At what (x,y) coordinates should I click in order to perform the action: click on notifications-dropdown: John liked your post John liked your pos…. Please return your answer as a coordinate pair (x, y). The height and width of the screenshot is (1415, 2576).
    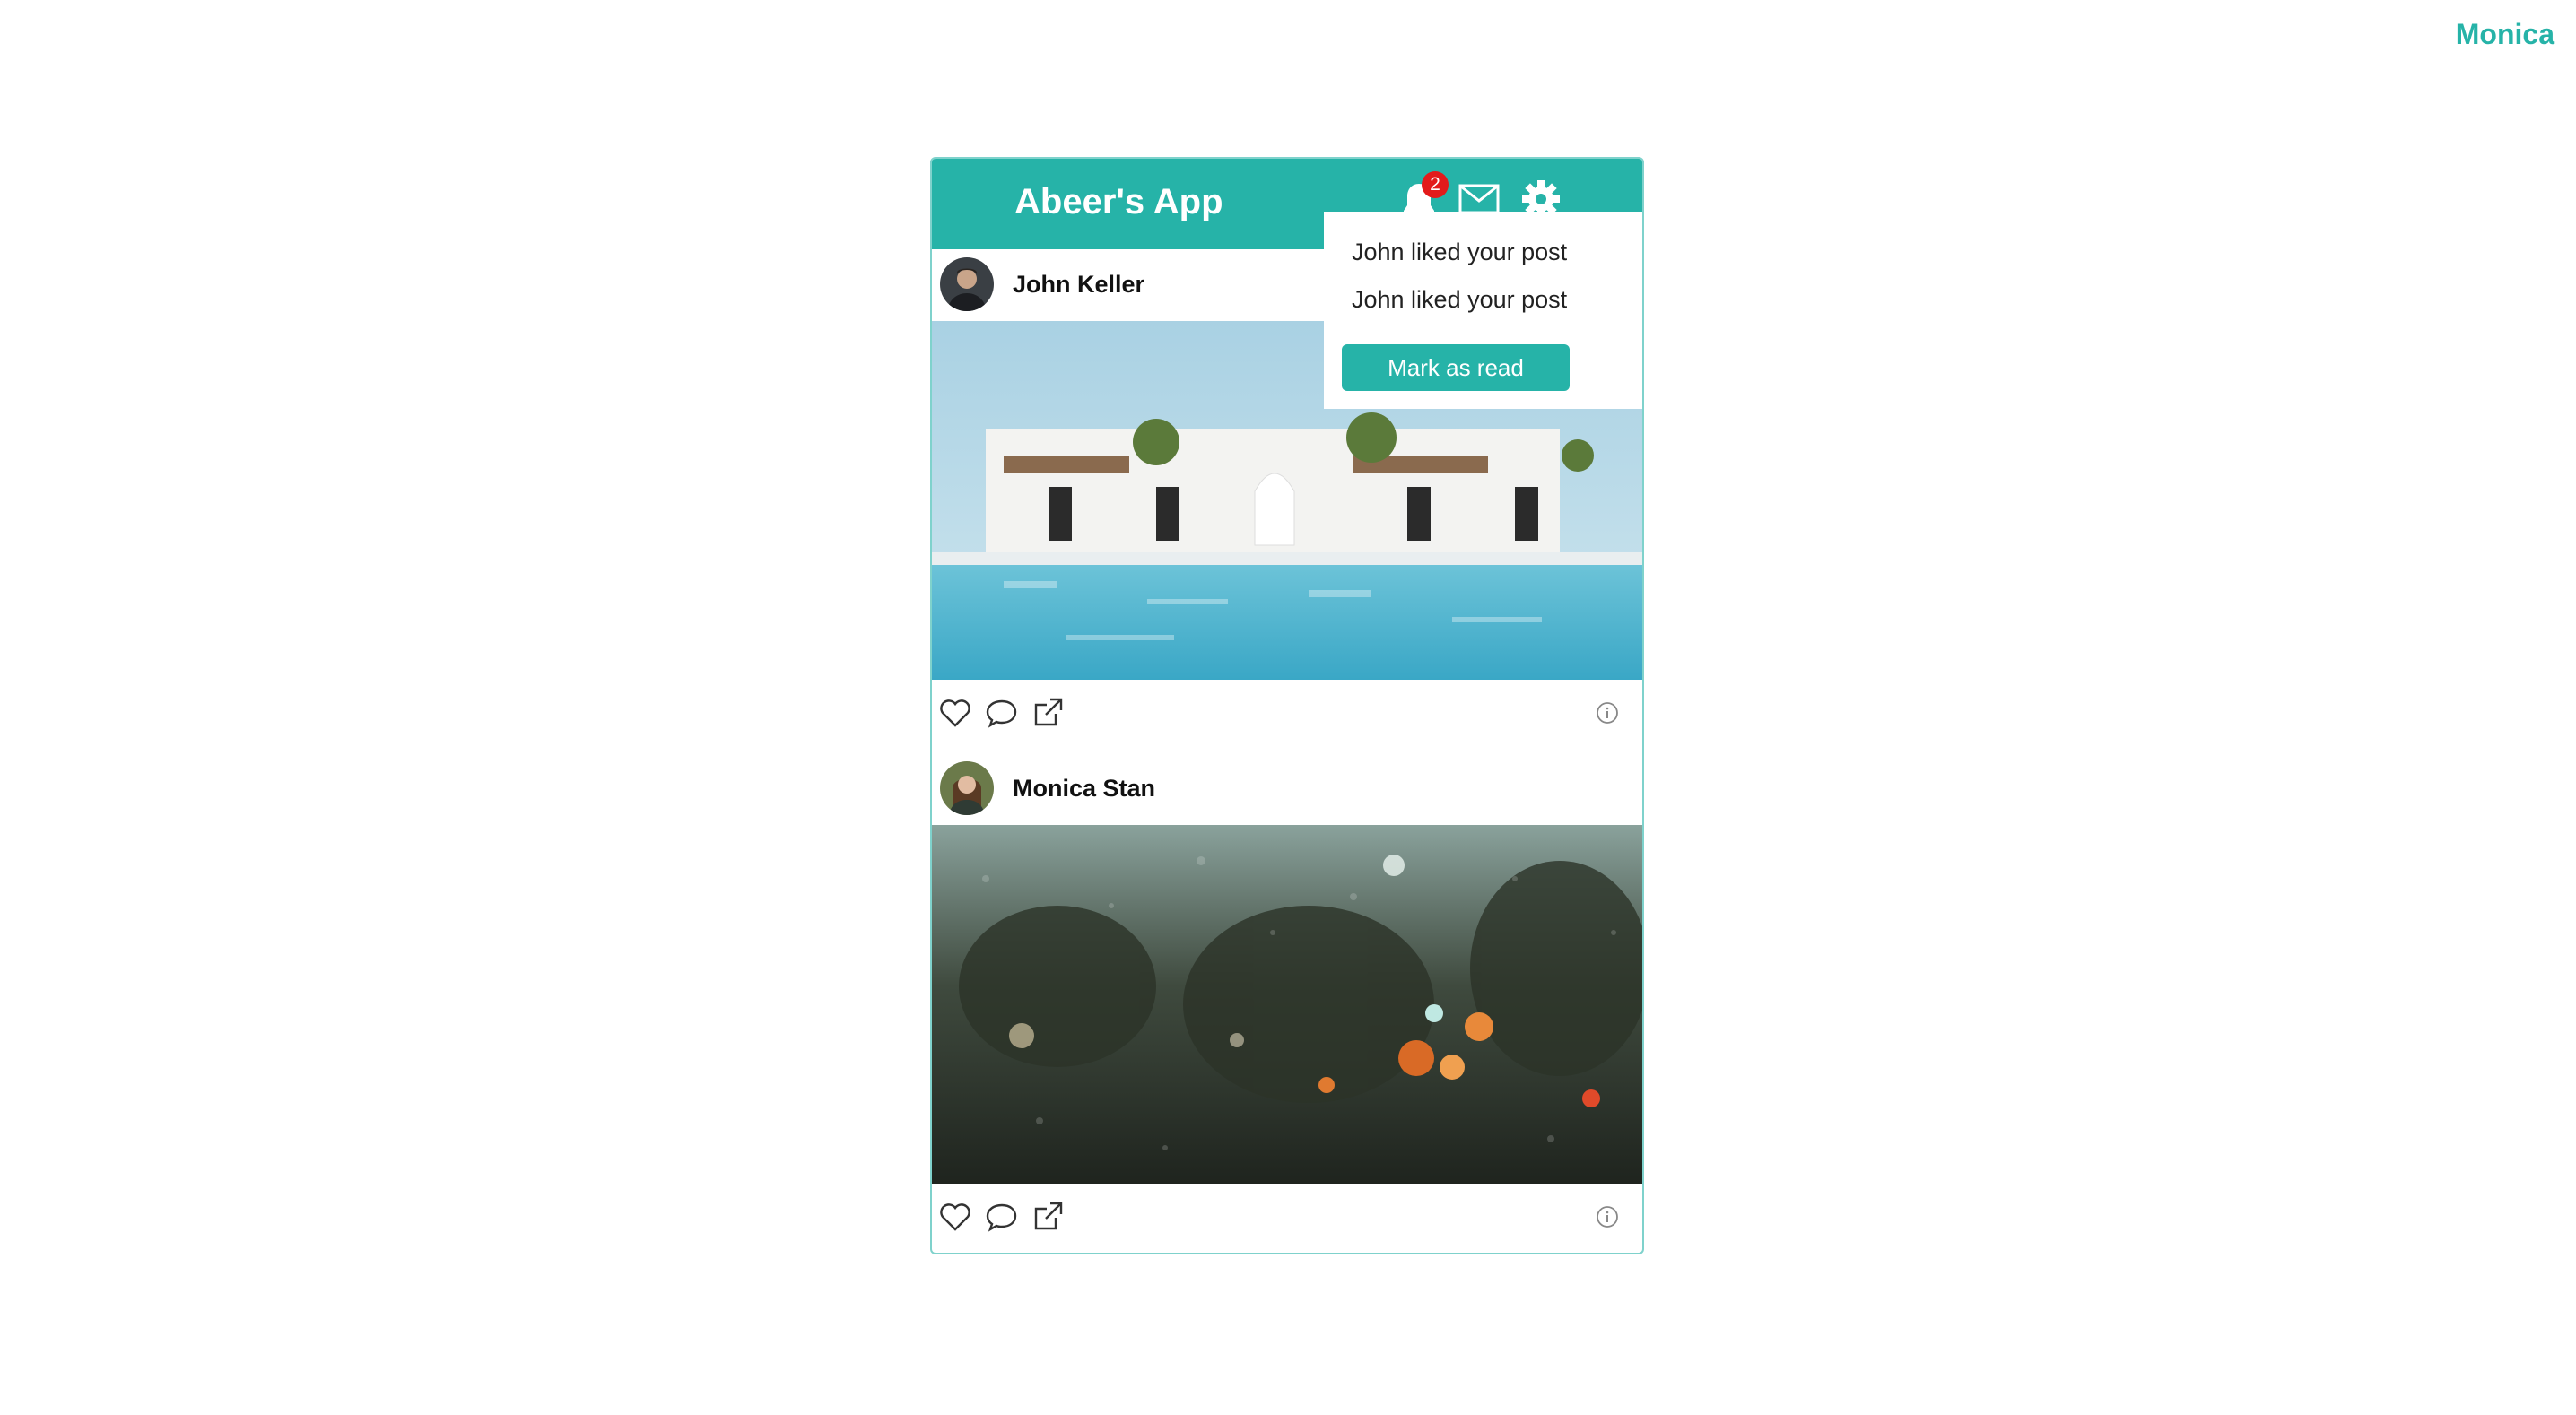
    Looking at the image, I should click on (1483, 310).